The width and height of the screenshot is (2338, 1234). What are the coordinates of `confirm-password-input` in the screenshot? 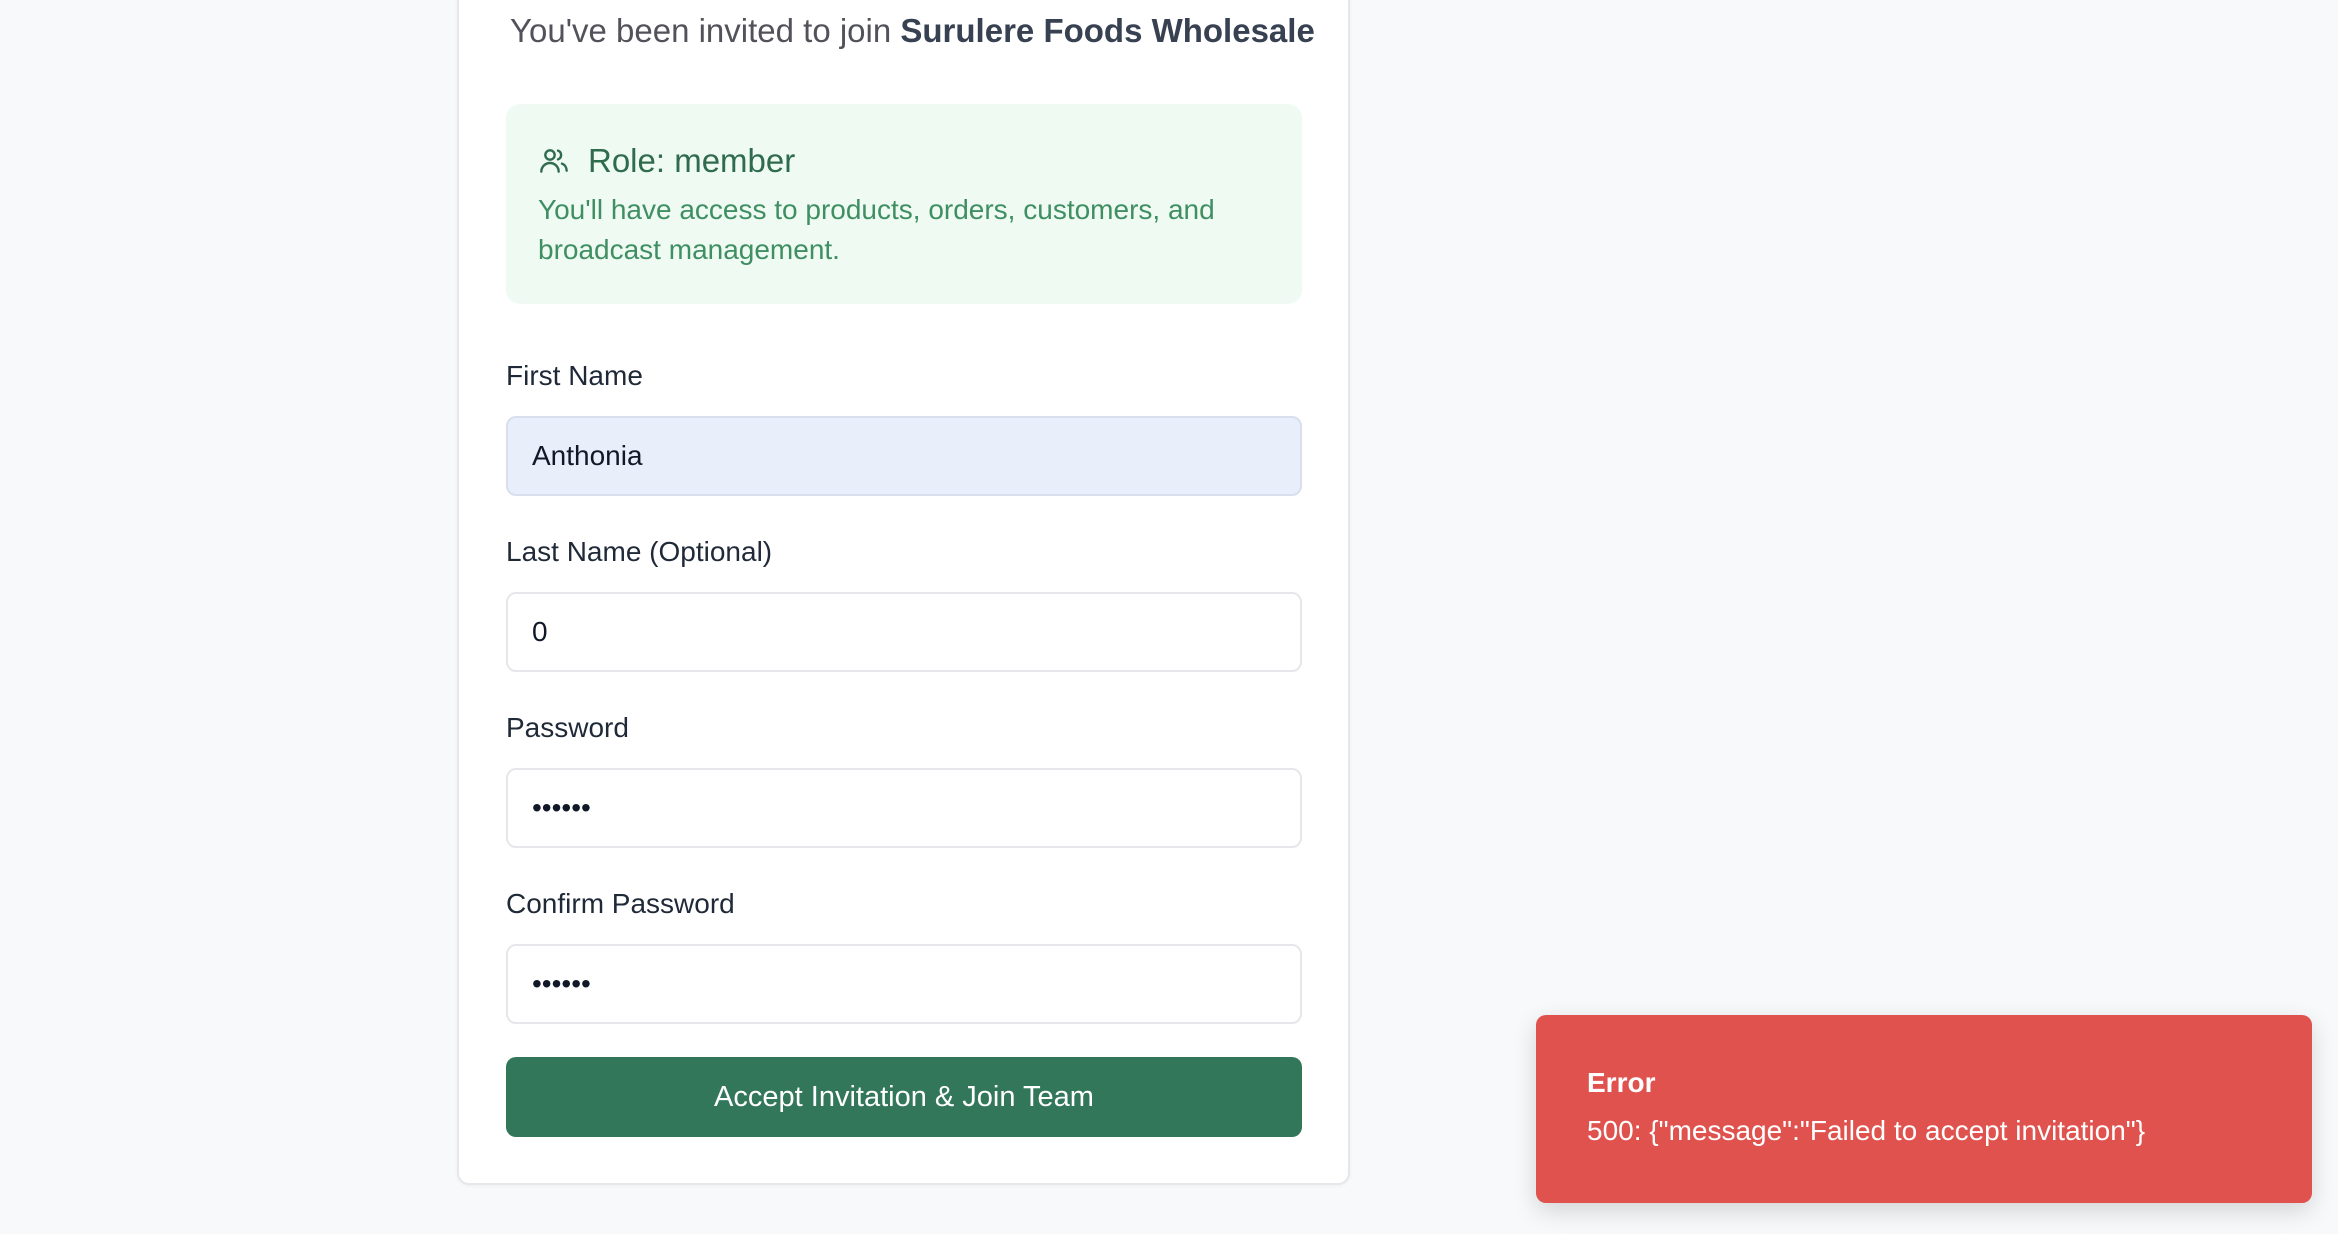 It's located at (904, 984).